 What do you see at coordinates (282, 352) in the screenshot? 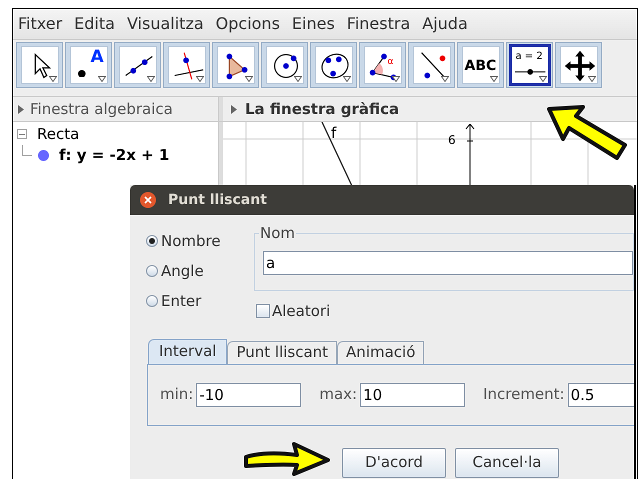
I see `tab: Punt lliscant` at bounding box center [282, 352].